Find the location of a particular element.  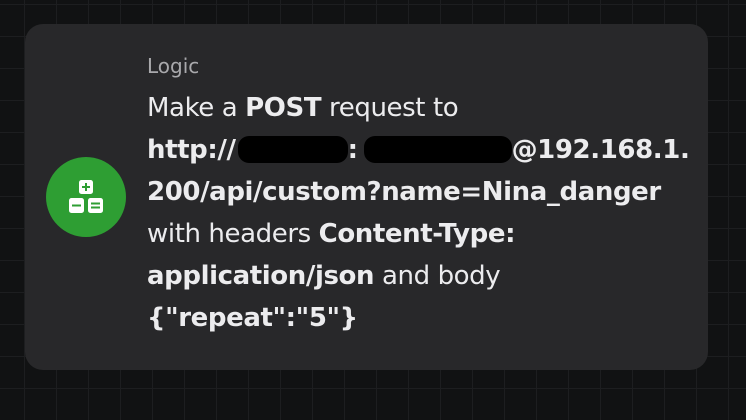

text-segment: and body is located at coordinates (437, 276).